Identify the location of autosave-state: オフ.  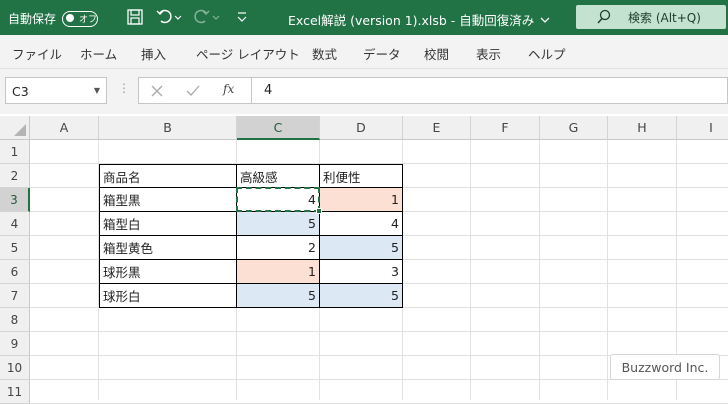
(88, 20).